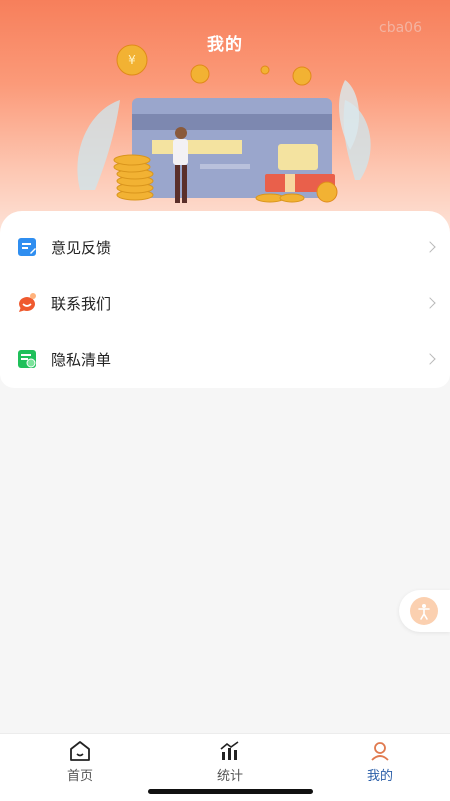  I want to click on home-indicator, so click(230, 791).